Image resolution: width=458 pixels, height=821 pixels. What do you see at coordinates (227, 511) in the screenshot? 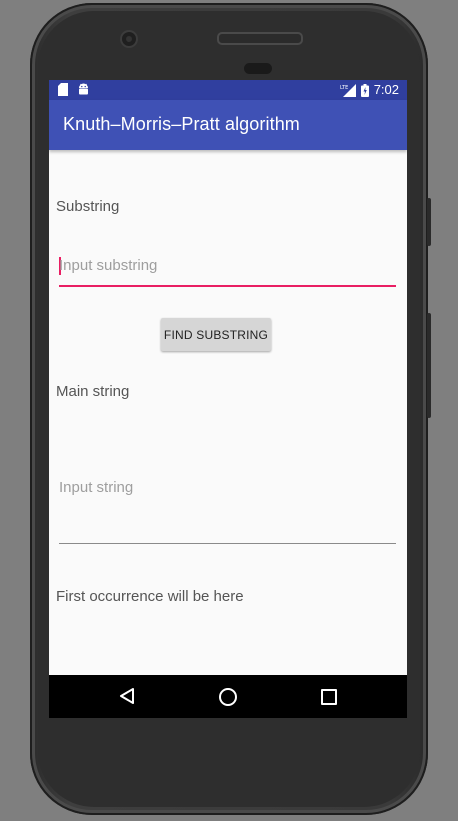
I see `main-string-field` at bounding box center [227, 511].